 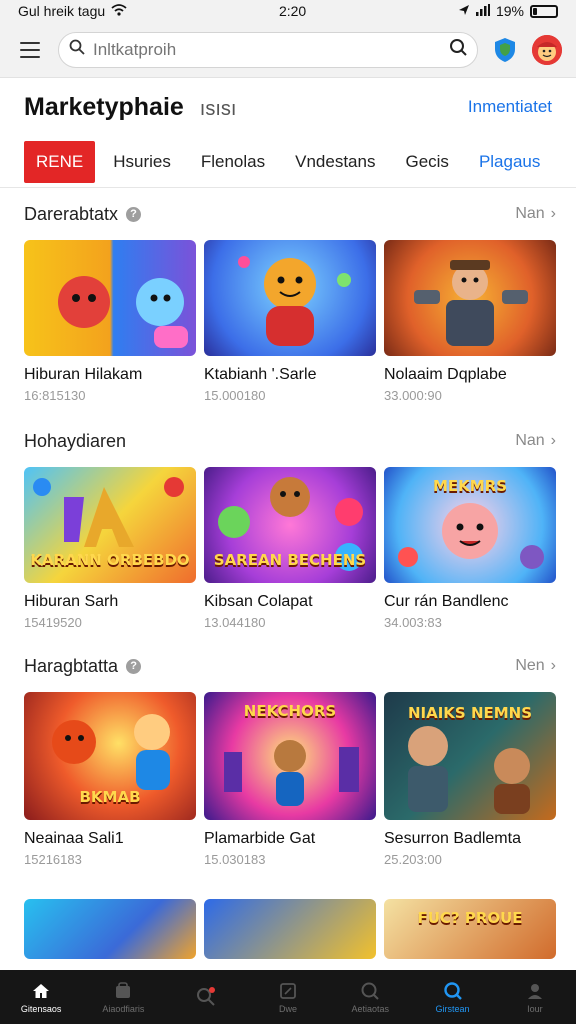 I want to click on location-icon, so click(x=464, y=11).